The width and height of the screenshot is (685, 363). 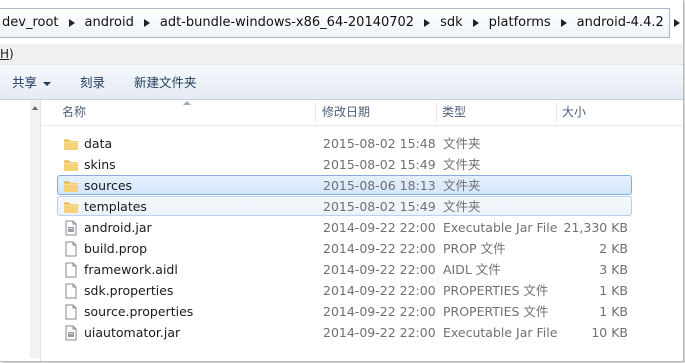 What do you see at coordinates (595, 227) in the screenshot?
I see `file-size: 21,330 KB` at bounding box center [595, 227].